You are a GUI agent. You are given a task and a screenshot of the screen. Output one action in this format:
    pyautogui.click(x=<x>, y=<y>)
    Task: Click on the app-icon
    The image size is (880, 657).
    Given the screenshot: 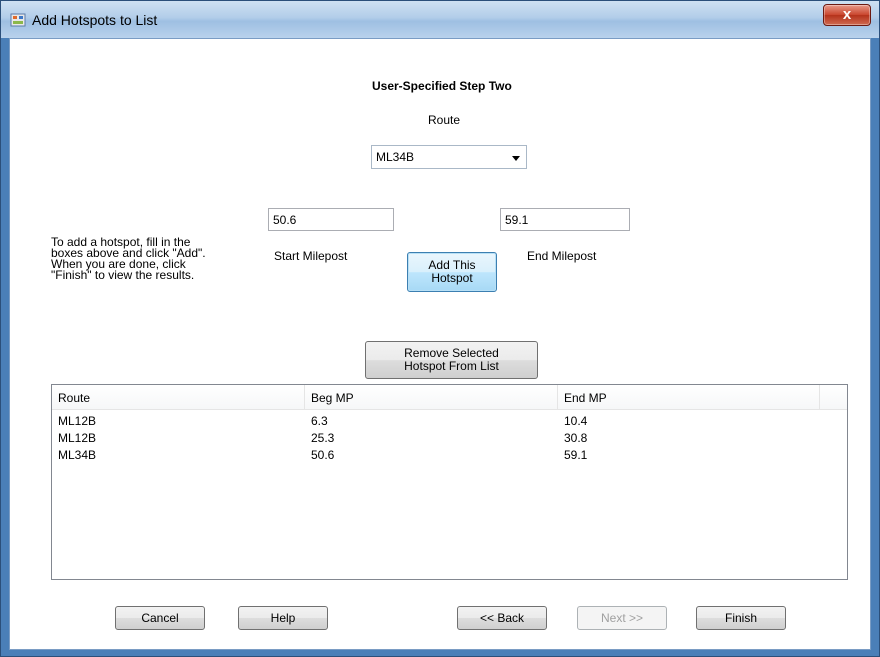 What is the action you would take?
    pyautogui.click(x=18, y=20)
    